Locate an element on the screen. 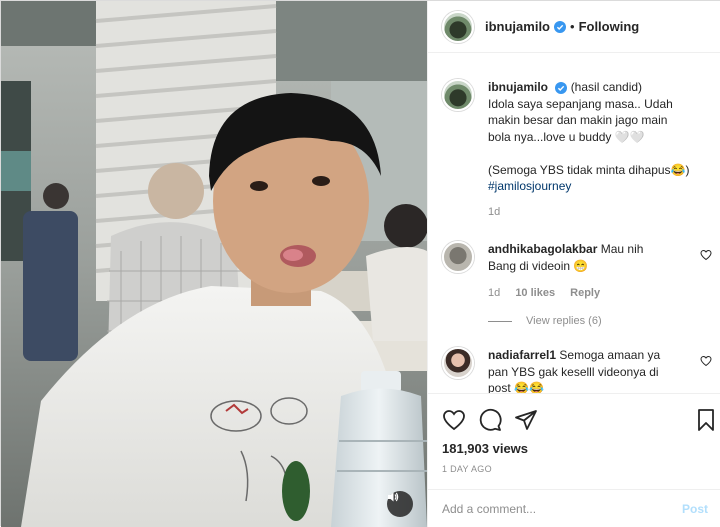  comment-reply-button: Reply is located at coordinates (585, 293).